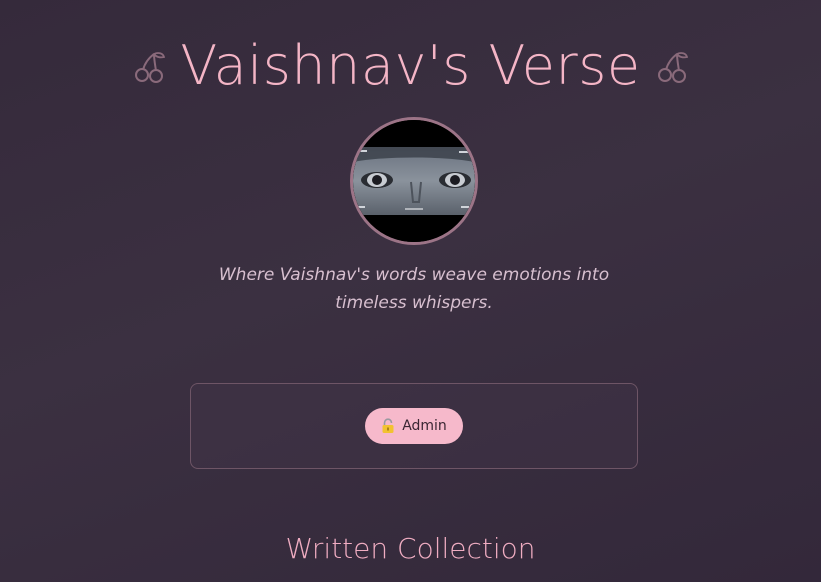  Describe the element at coordinates (410, 548) in the screenshot. I see `collection-title: Written Collection` at that location.